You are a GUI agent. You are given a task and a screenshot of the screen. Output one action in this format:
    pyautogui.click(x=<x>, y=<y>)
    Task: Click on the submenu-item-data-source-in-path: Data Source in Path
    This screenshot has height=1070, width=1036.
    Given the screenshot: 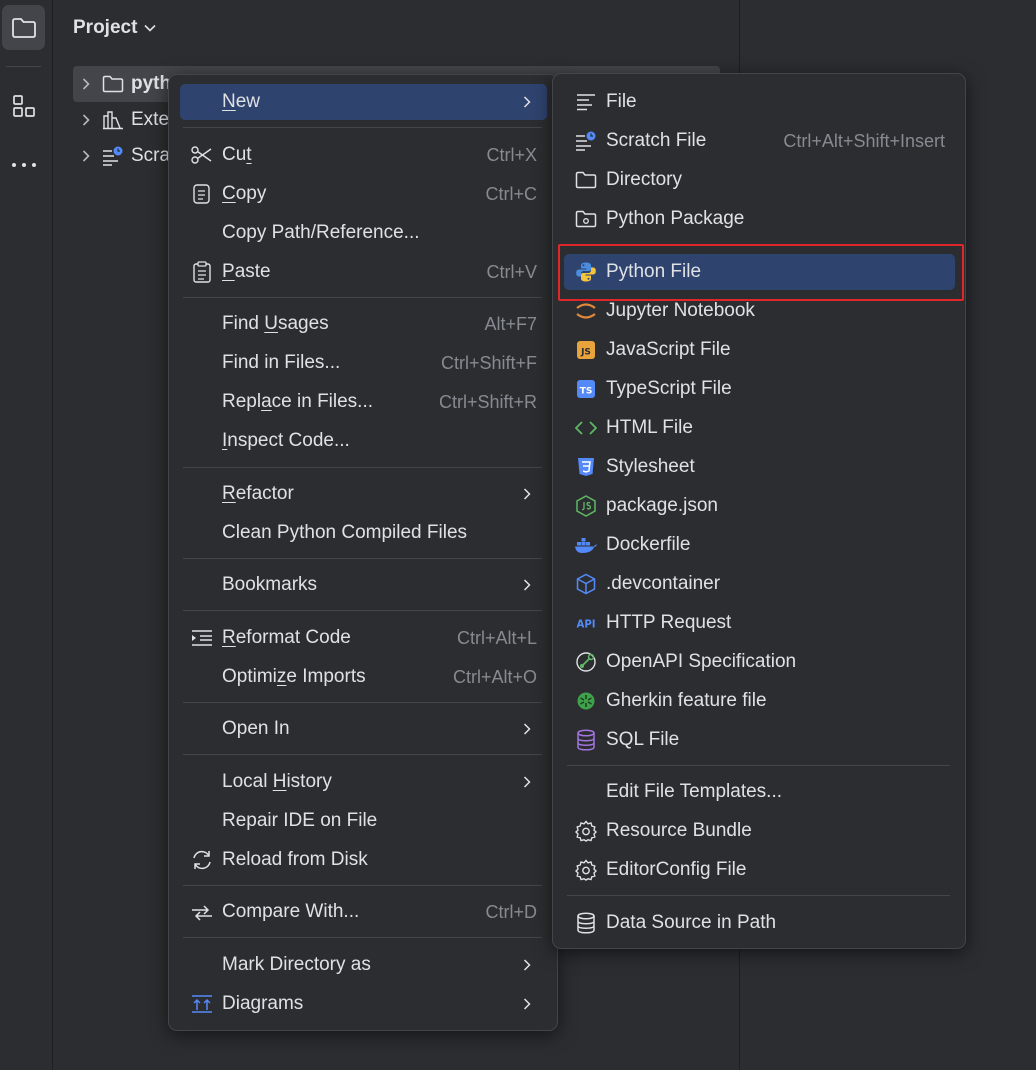 What is the action you would take?
    pyautogui.click(x=759, y=923)
    